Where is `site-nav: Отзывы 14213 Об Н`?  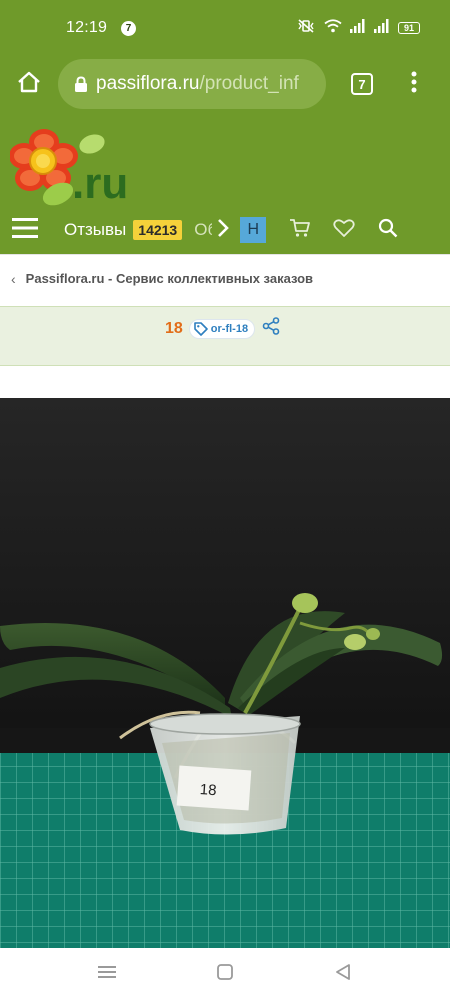 site-nav: Отзывы 14213 Об Н is located at coordinates (225, 230).